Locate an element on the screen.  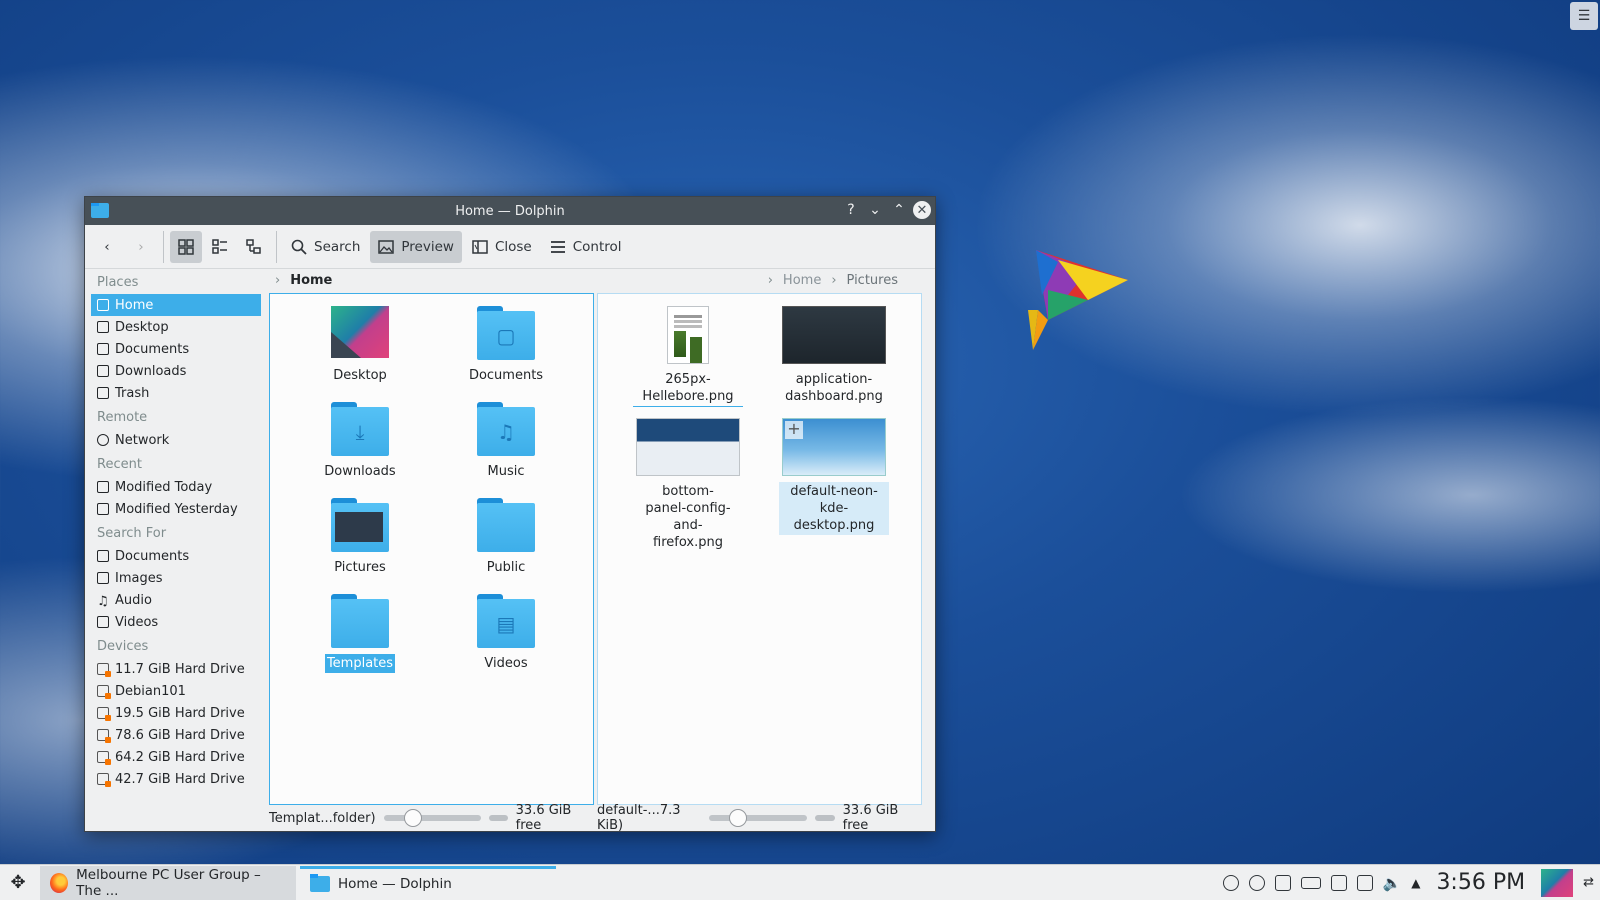
search-item-videos: Videos is located at coordinates (176, 622).